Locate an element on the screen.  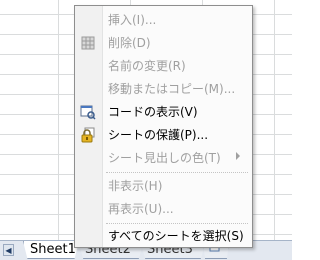
menu-item-rename: 名前の変更(R) is located at coordinates (163, 66).